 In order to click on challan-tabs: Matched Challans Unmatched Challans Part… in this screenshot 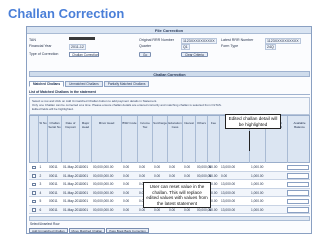, I will do `click(89, 84)`.